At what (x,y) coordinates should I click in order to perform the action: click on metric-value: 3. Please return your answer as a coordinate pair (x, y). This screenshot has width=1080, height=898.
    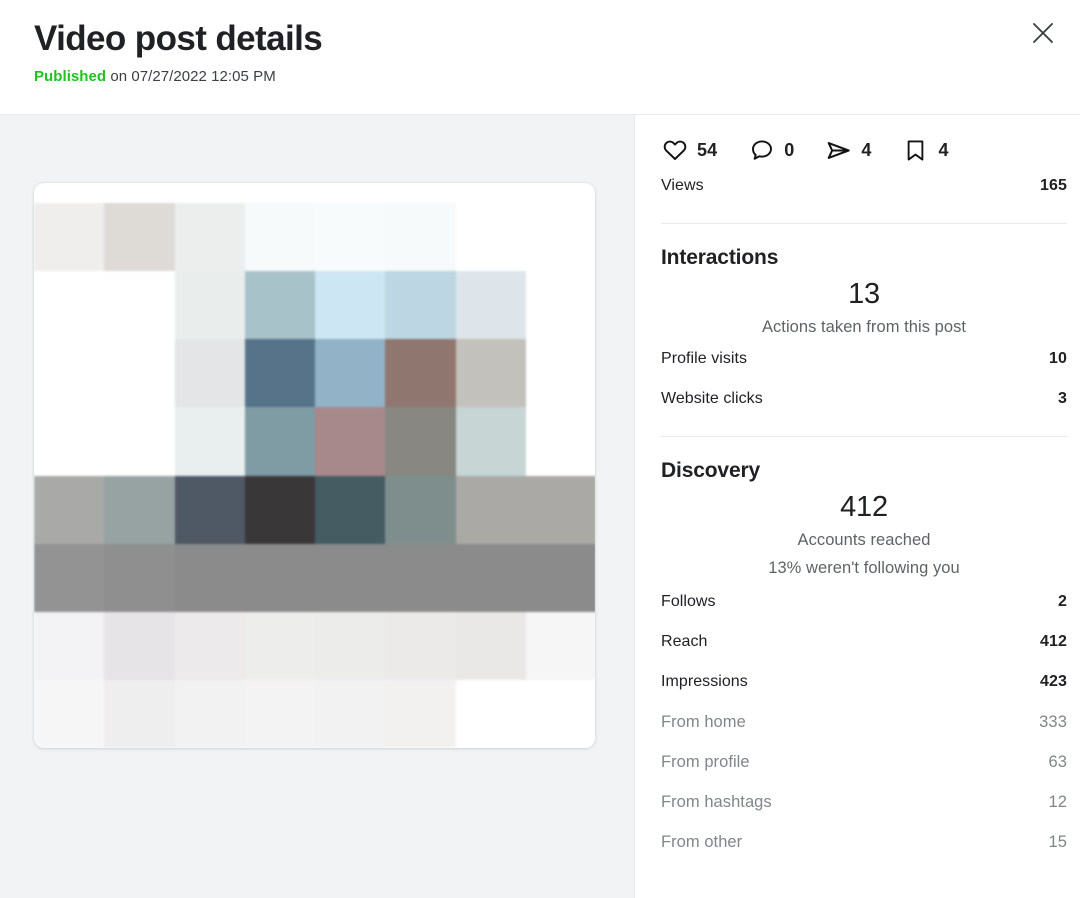
    Looking at the image, I should click on (1062, 398).